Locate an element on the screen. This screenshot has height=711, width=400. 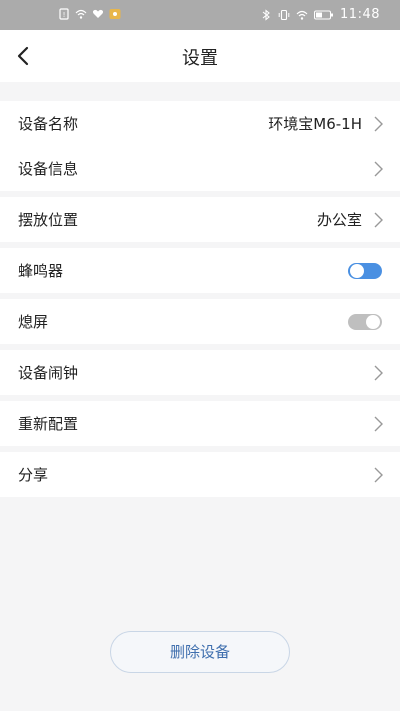
row-screen-off: 熄屏 is located at coordinates (200, 321).